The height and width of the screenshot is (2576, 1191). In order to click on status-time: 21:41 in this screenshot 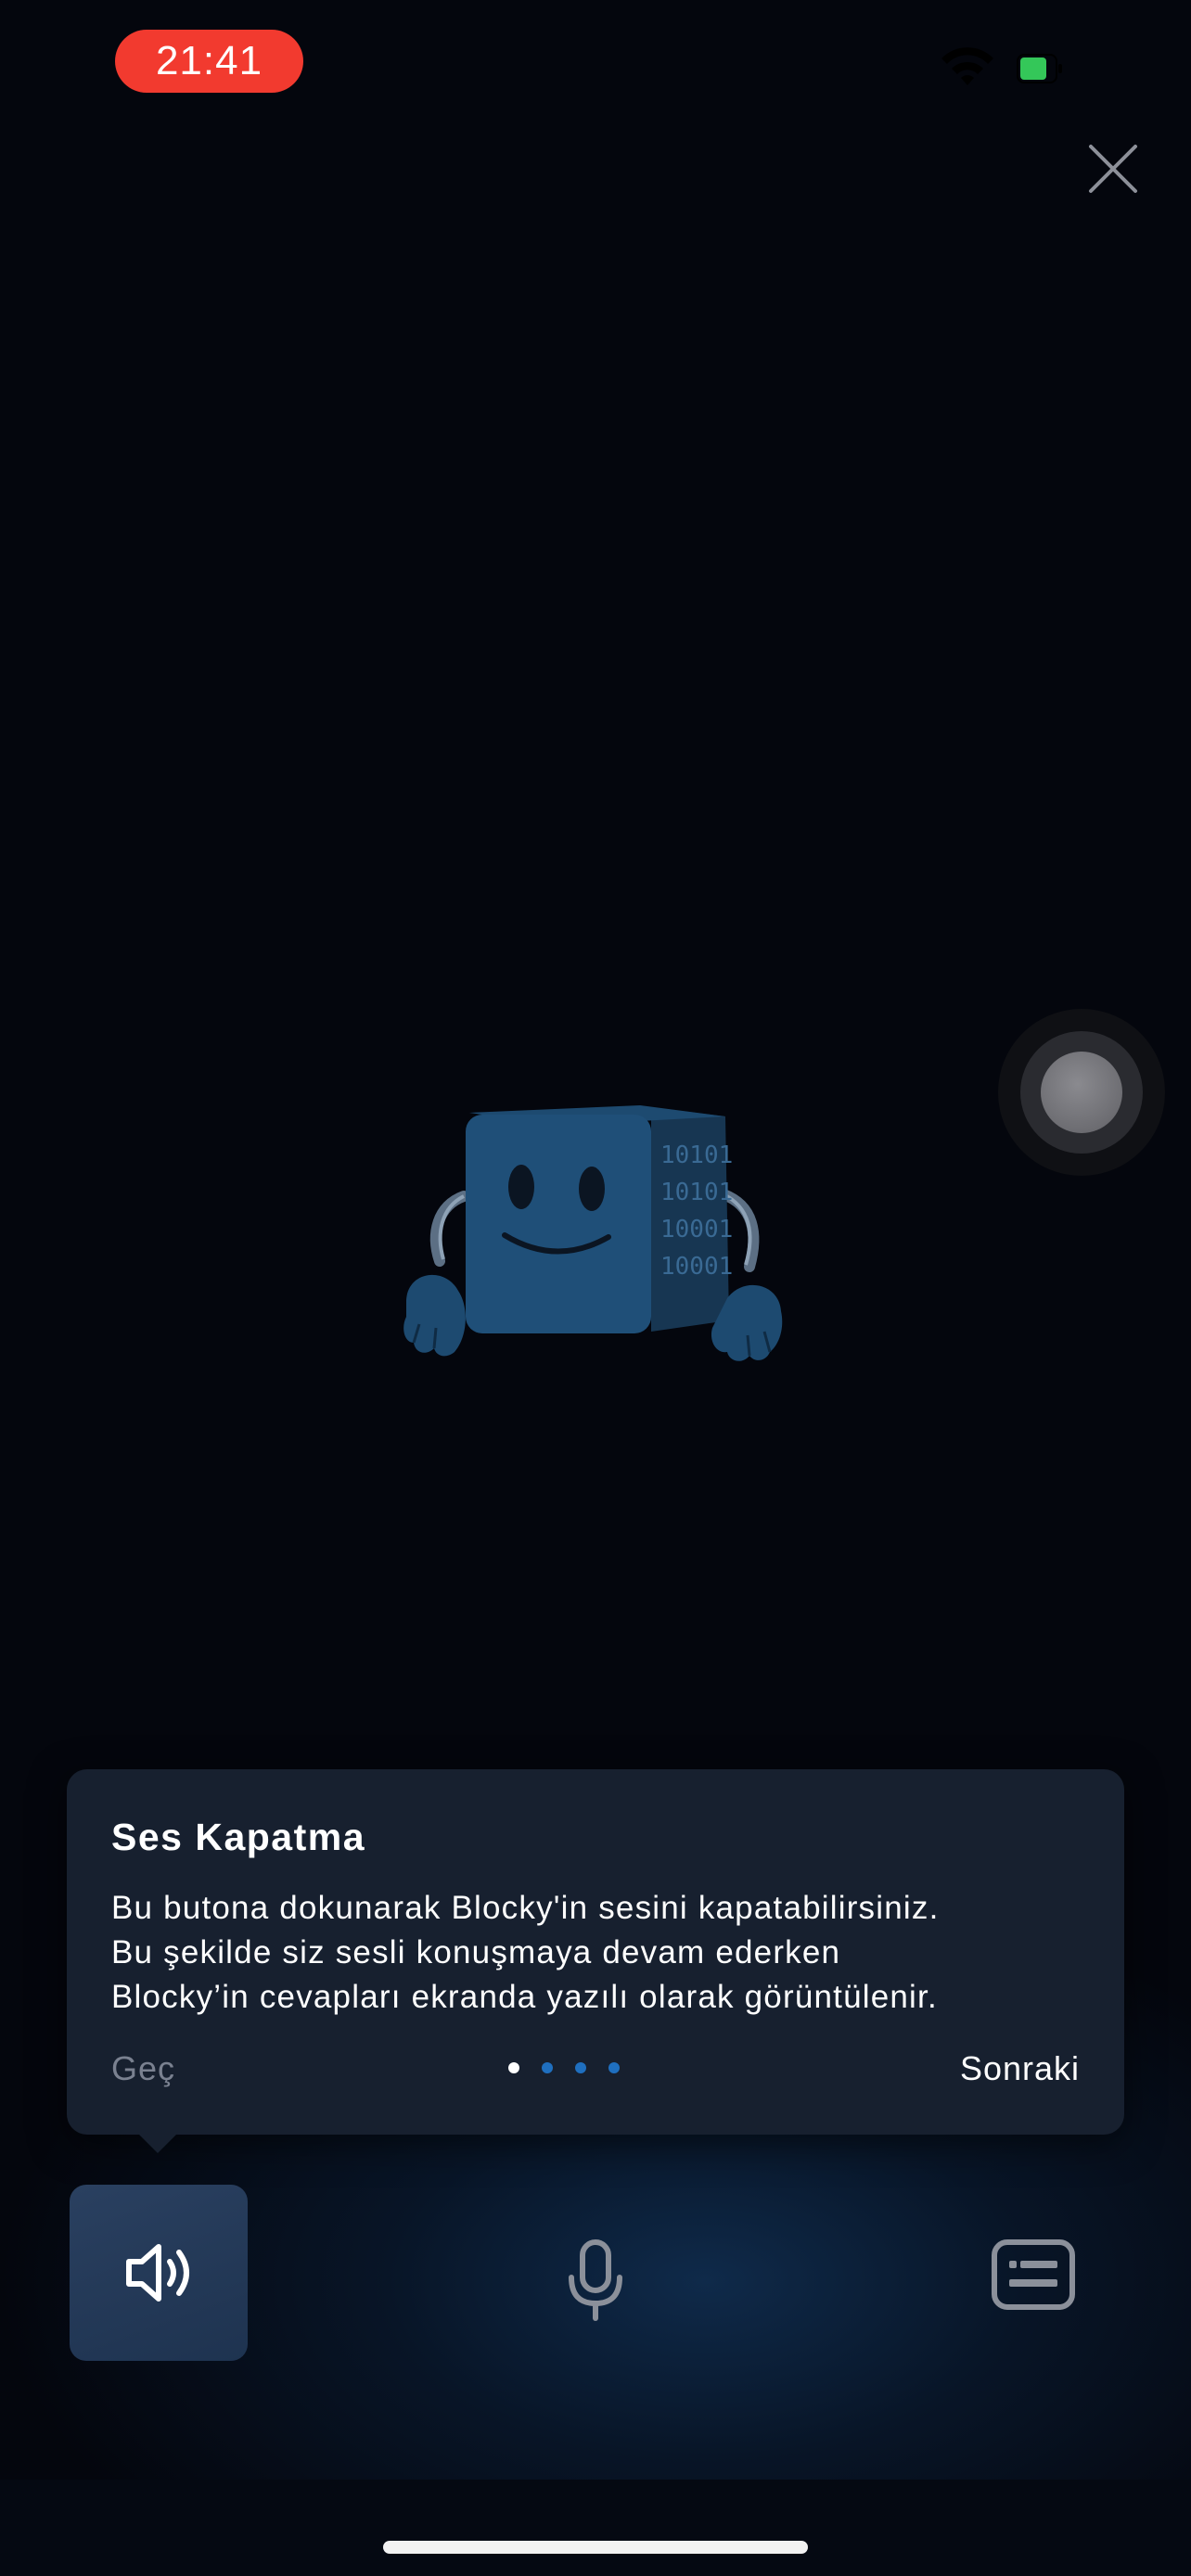, I will do `click(209, 61)`.